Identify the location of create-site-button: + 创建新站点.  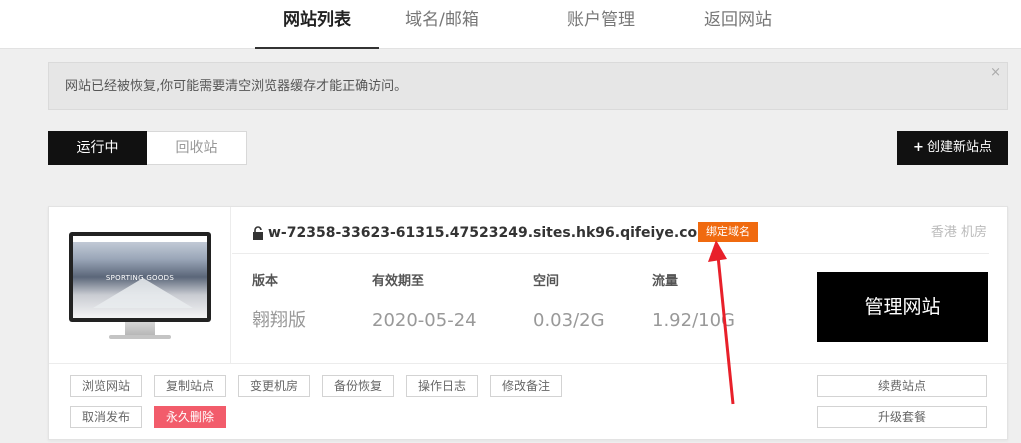
(952, 148).